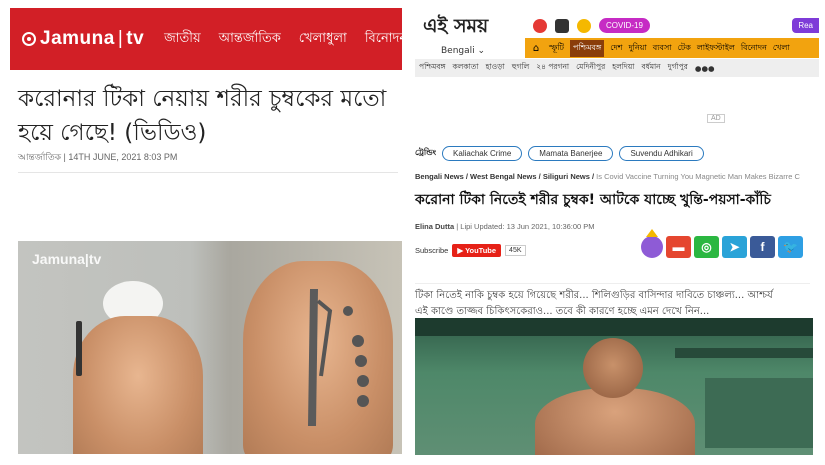 The height and width of the screenshot is (465, 825). Describe the element at coordinates (135, 38) in the screenshot. I see `jamuna-brand-suffix: tv` at that location.